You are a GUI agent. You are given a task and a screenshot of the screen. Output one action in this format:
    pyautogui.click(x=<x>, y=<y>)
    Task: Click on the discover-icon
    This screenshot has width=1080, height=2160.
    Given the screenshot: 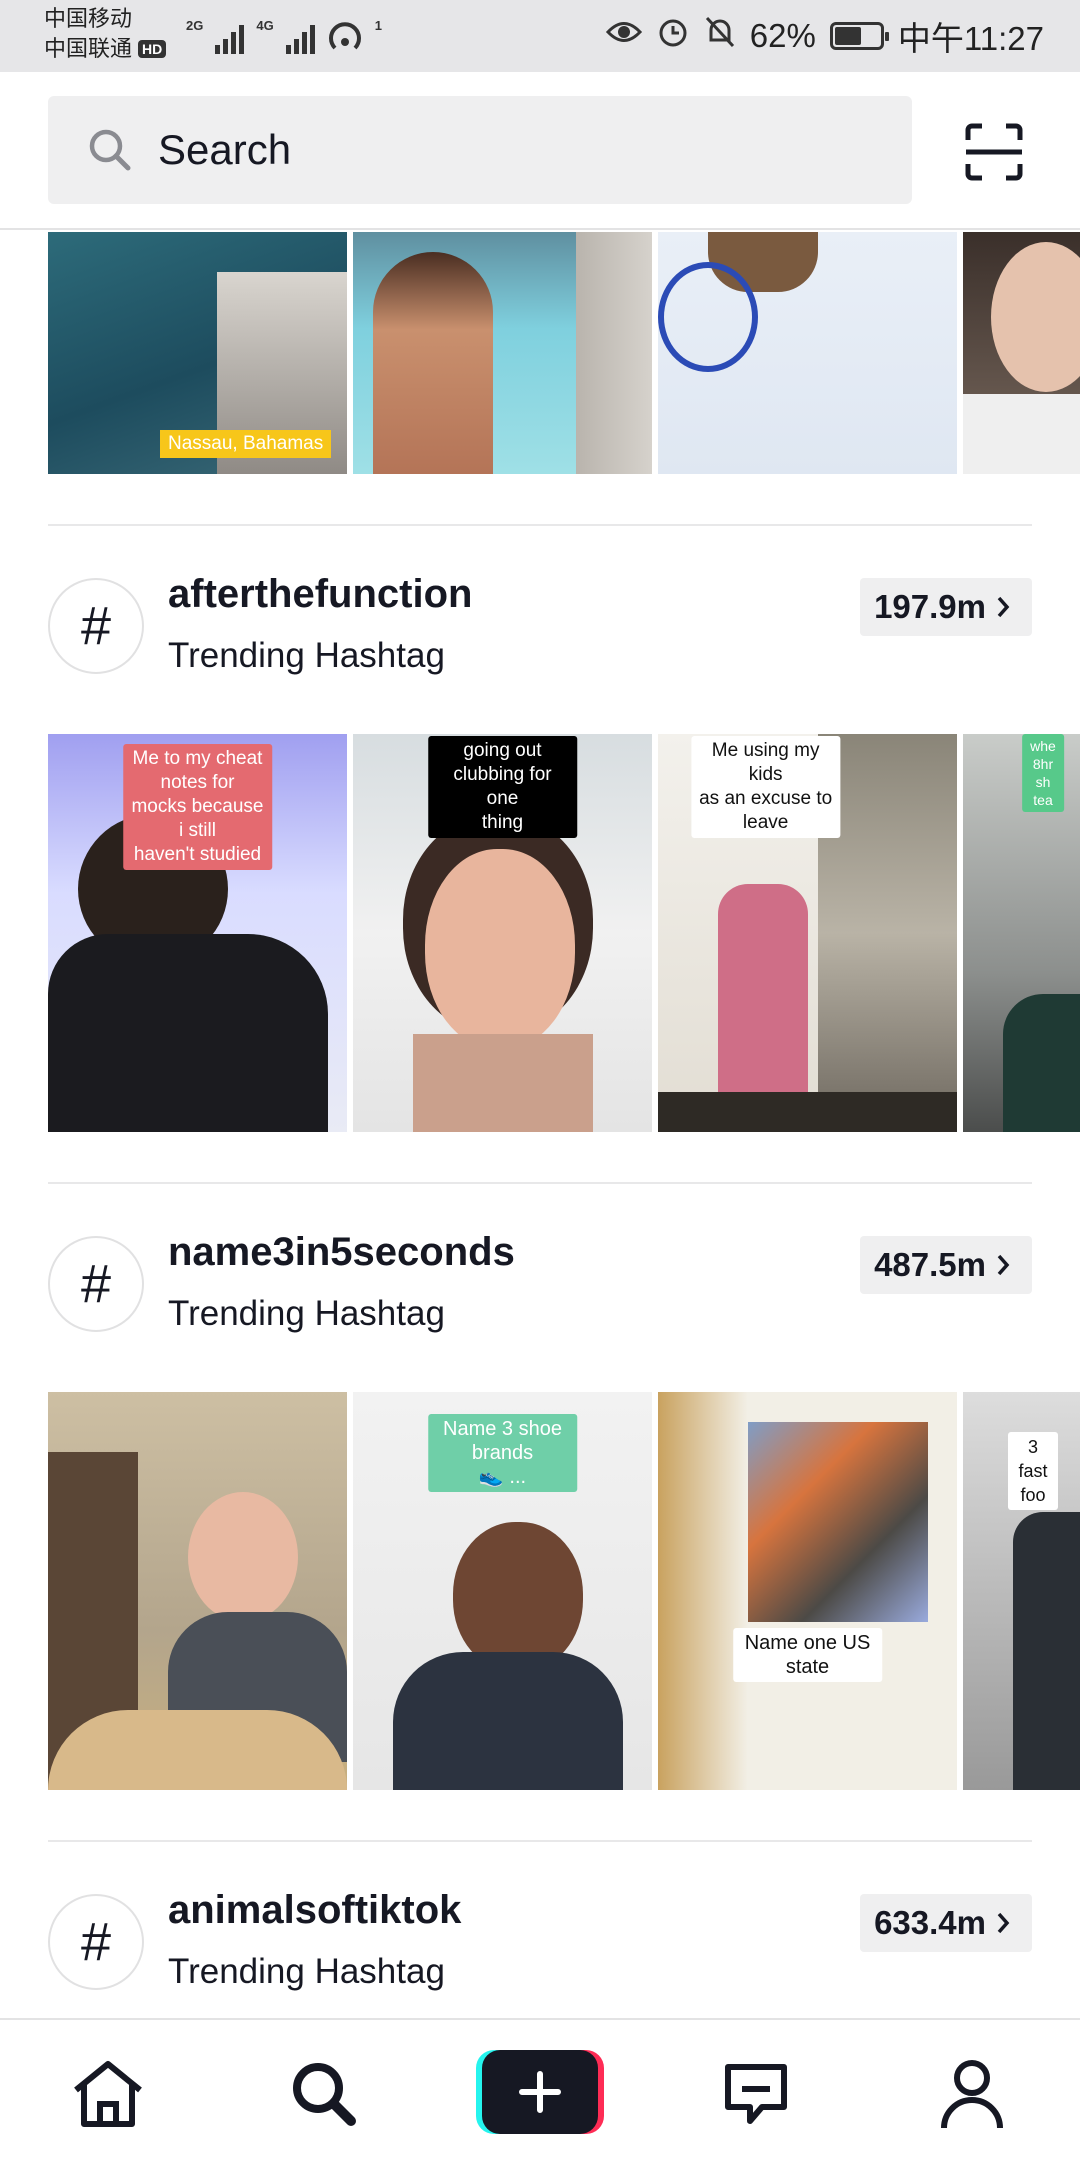 What is the action you would take?
    pyautogui.click(x=324, y=2094)
    